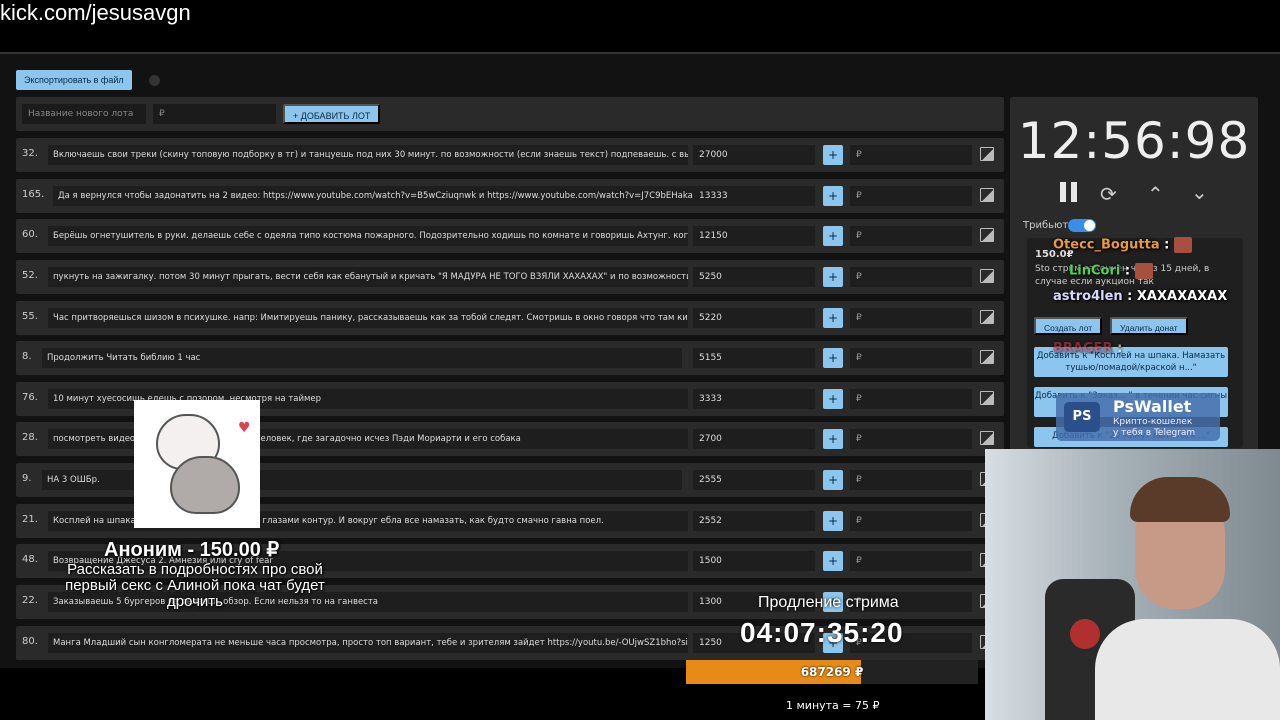 The height and width of the screenshot is (720, 1280). Describe the element at coordinates (30, 559) in the screenshot. I see `lot-number: 48.` at that location.